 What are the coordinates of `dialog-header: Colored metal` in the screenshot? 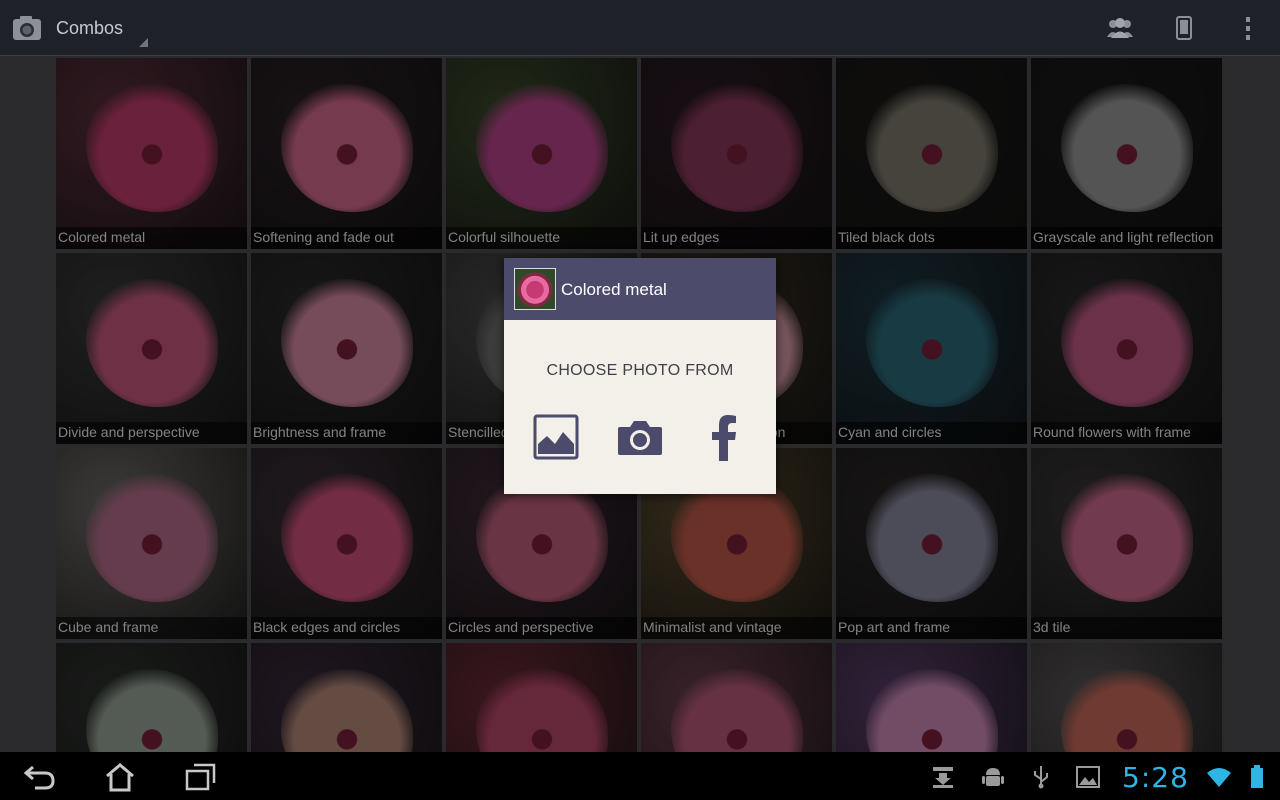 It's located at (640, 289).